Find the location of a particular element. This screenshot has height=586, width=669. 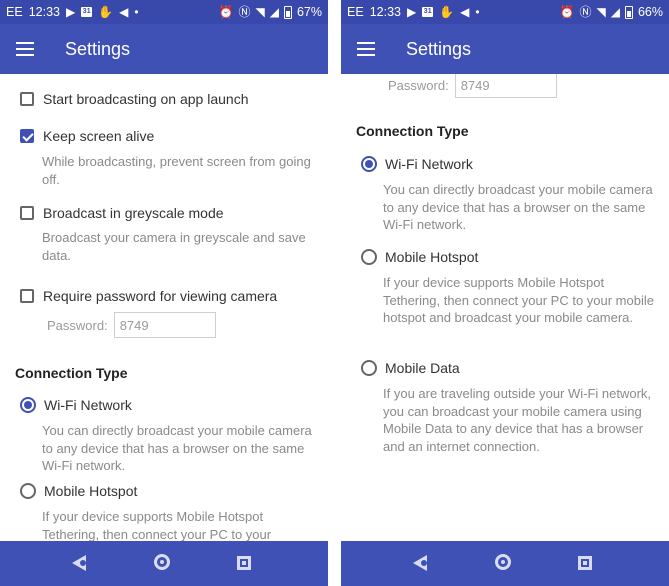

battery-level: 66% is located at coordinates (650, 12).